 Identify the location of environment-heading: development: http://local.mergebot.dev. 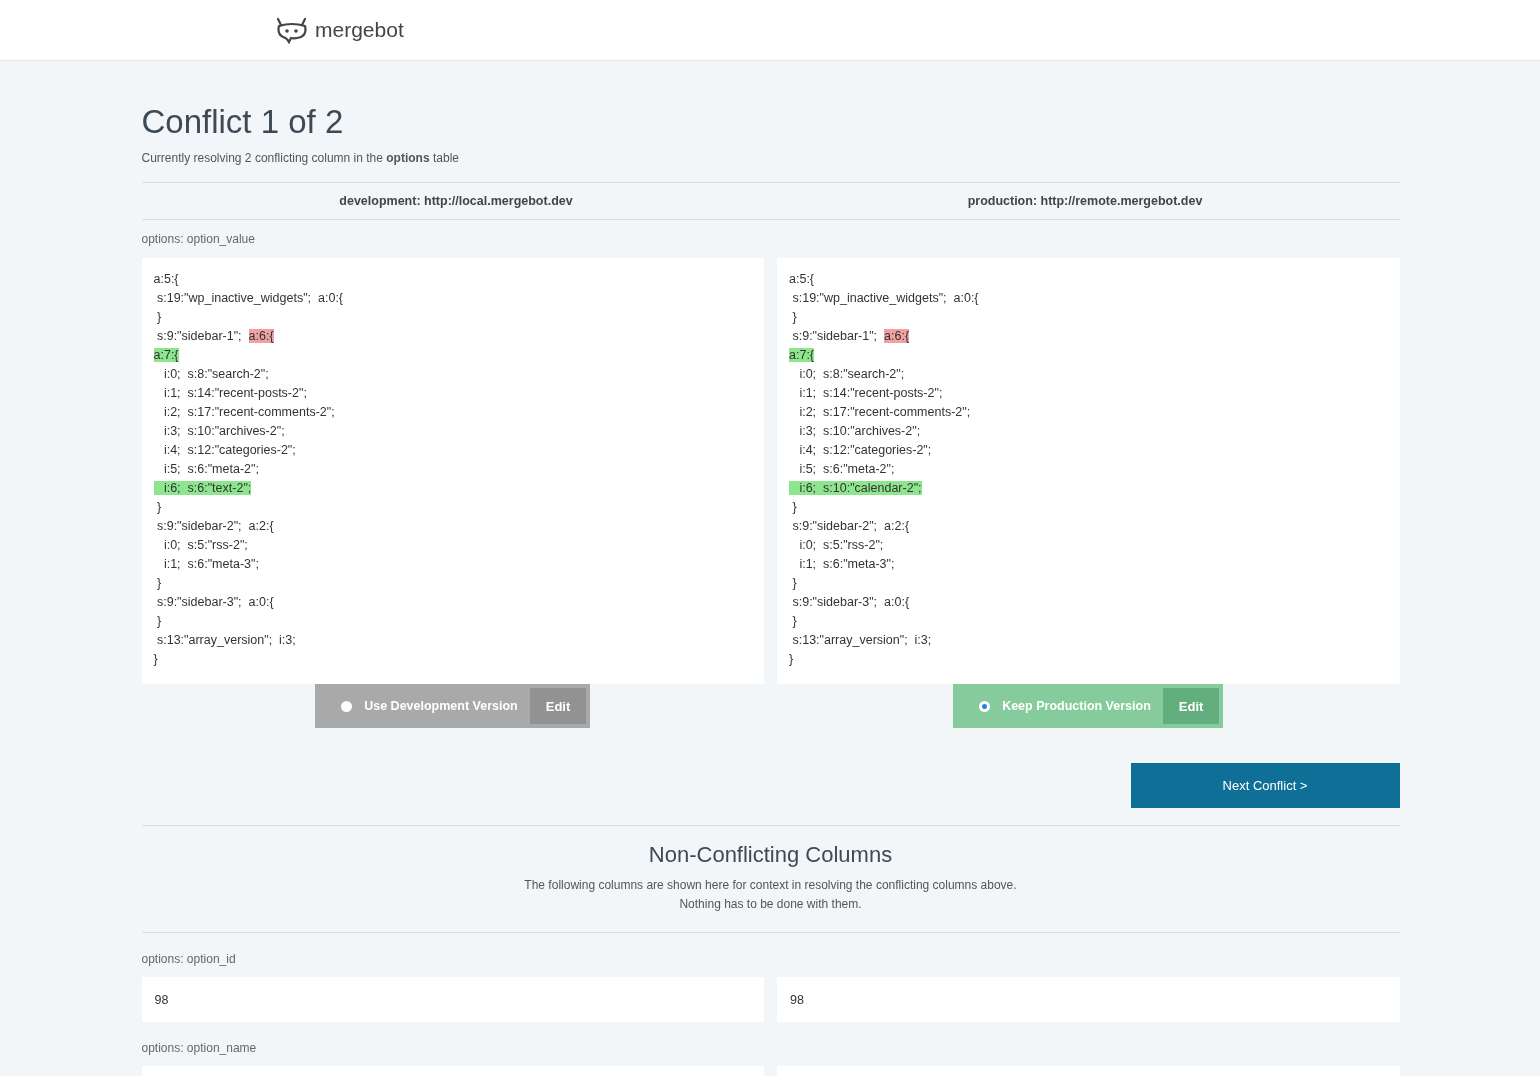
(456, 201).